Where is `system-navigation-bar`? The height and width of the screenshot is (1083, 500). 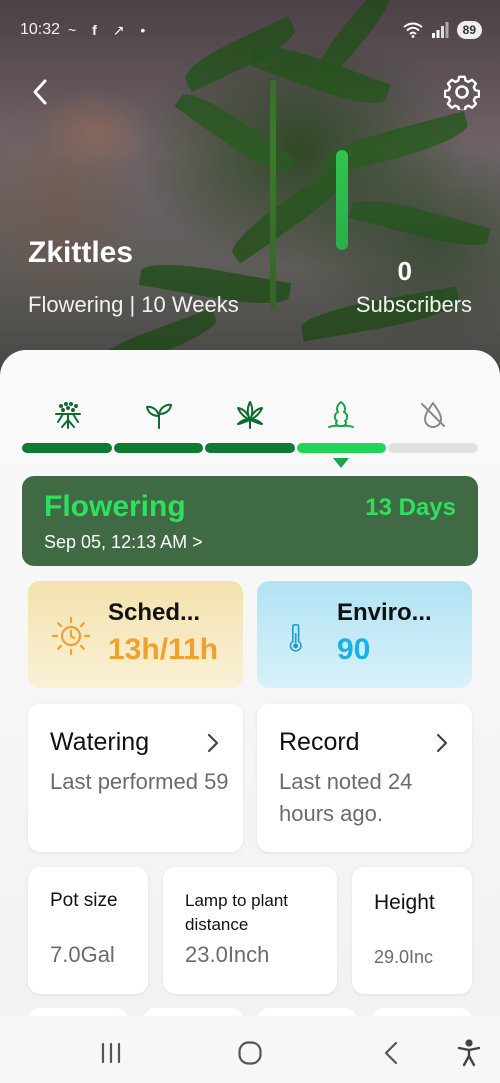
system-navigation-bar is located at coordinates (250, 1049).